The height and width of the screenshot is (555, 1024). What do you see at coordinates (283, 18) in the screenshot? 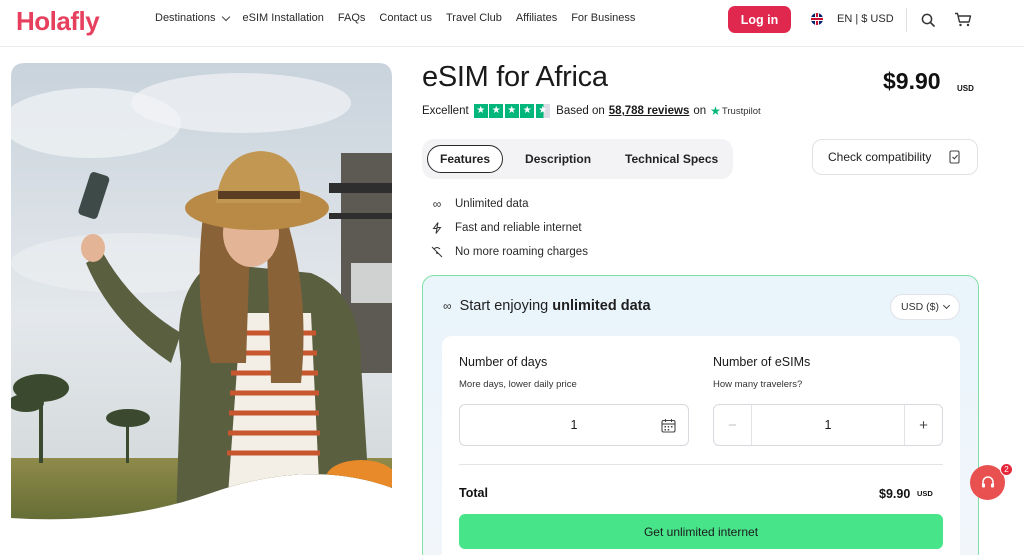
I see `nav-esim-installation: eSIM Installation` at bounding box center [283, 18].